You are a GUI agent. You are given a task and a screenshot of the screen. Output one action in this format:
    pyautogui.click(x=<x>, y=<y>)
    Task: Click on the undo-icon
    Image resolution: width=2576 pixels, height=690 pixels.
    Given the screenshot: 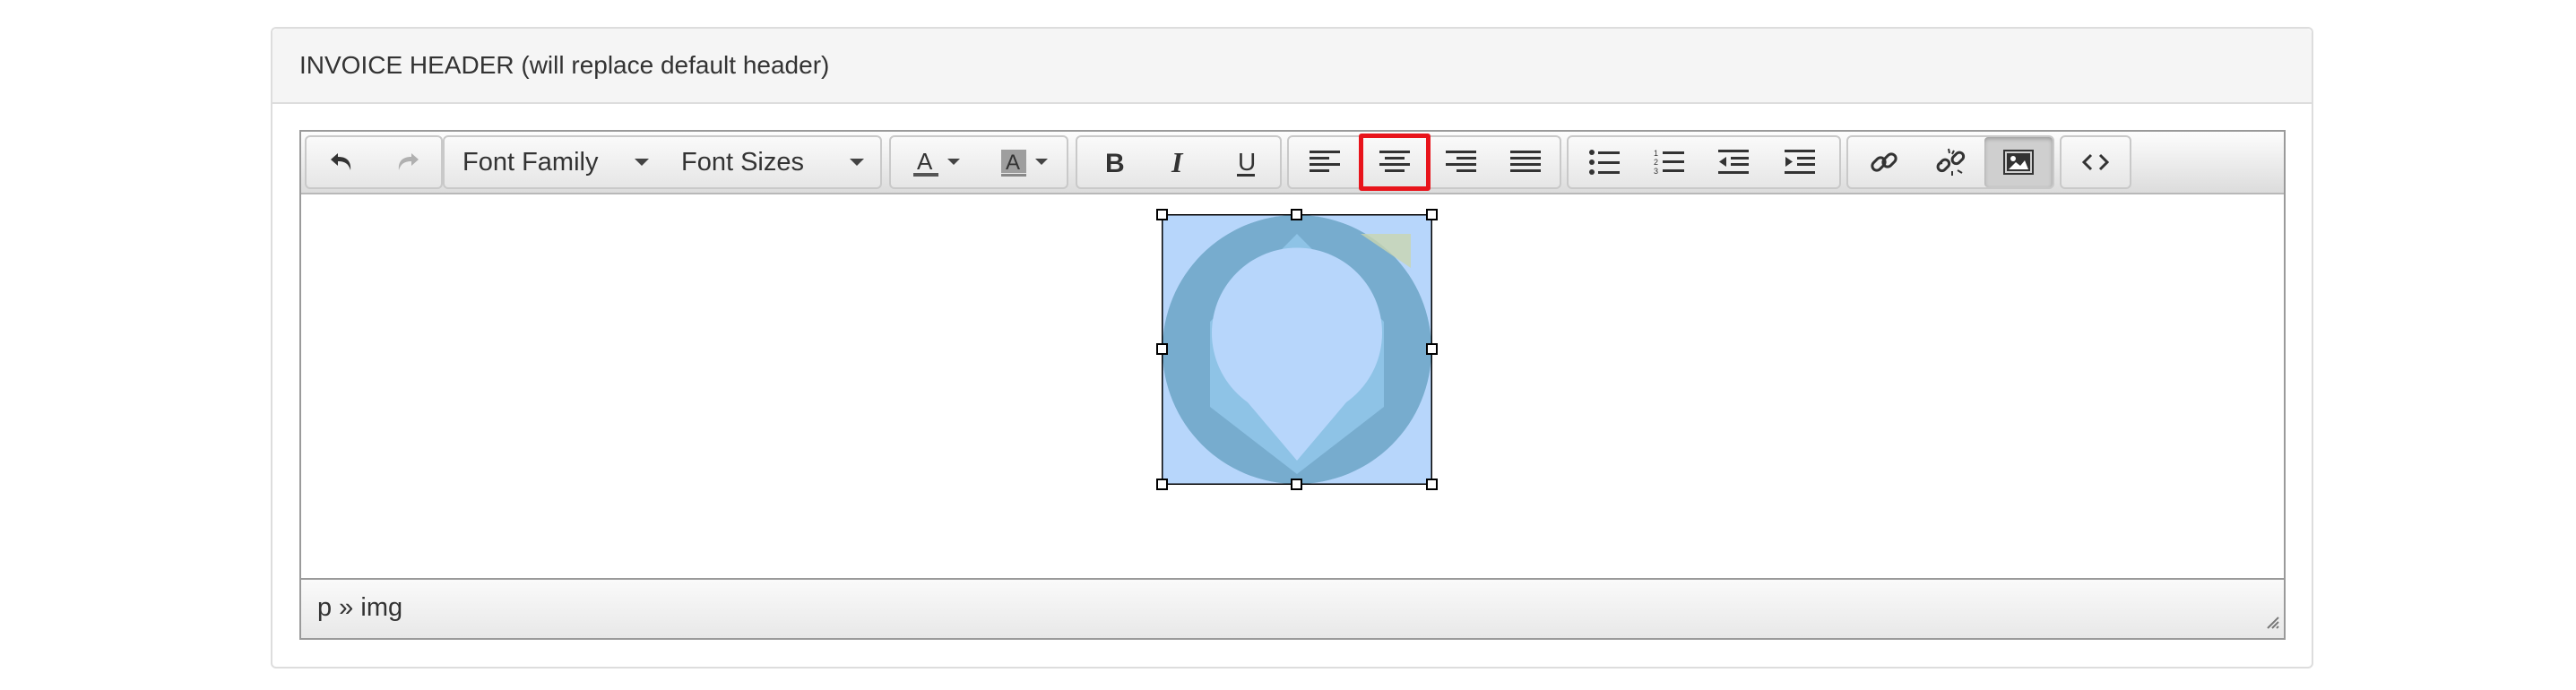 What is the action you would take?
    pyautogui.click(x=342, y=162)
    